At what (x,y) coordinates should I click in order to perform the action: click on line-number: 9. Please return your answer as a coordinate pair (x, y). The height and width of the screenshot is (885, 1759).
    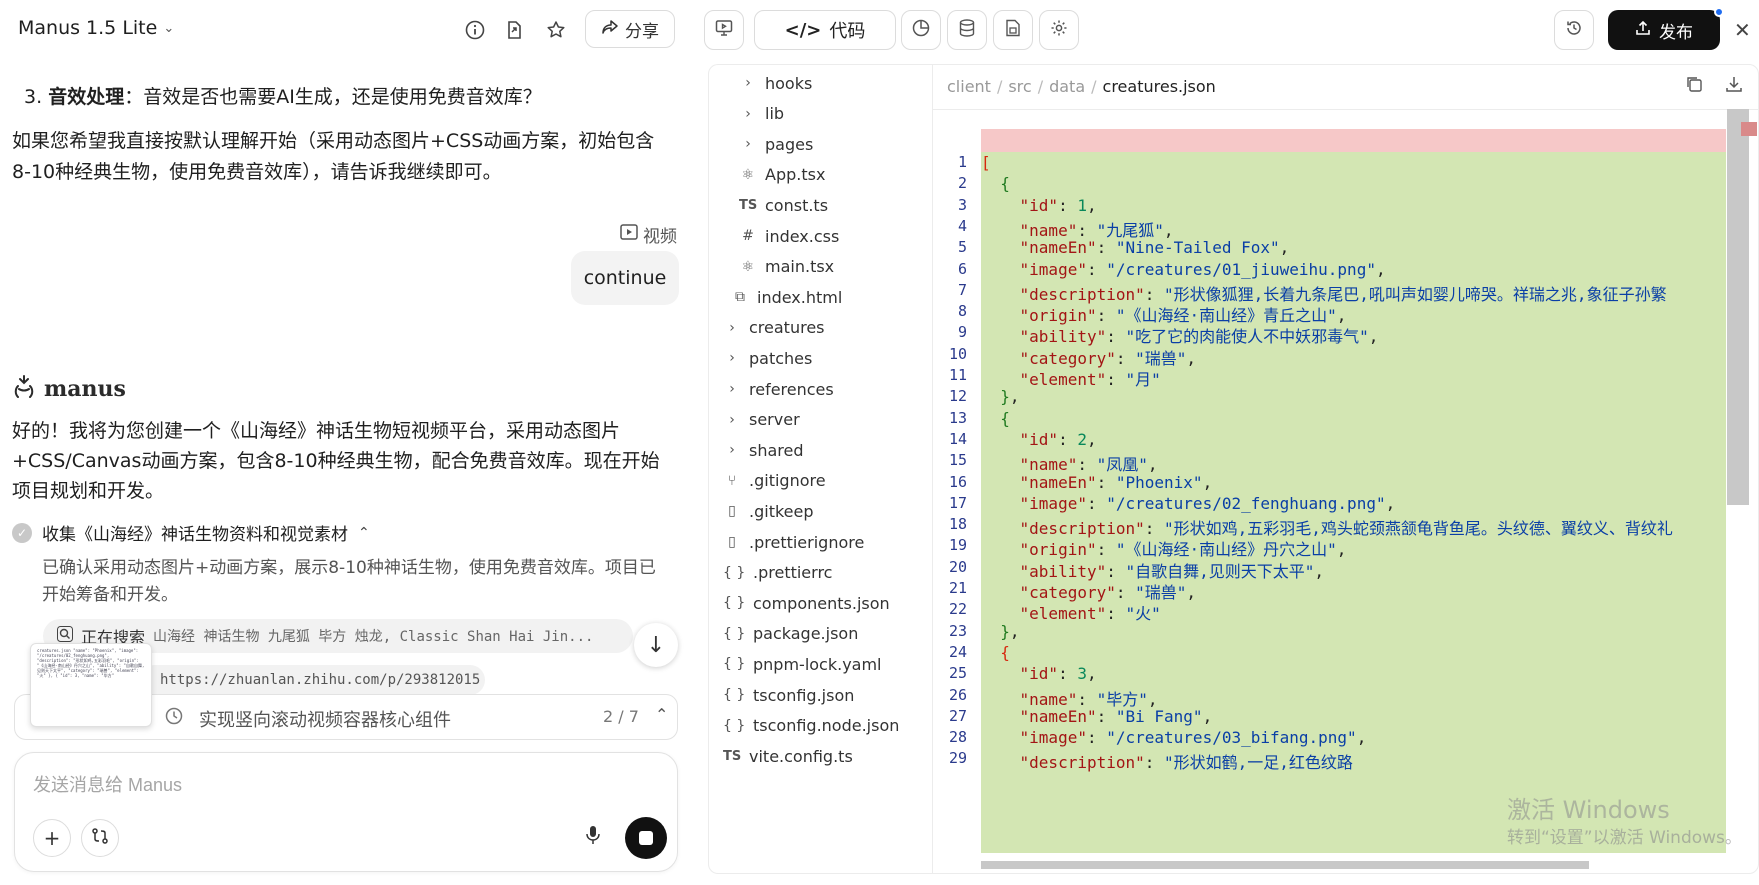
    Looking at the image, I should click on (962, 332).